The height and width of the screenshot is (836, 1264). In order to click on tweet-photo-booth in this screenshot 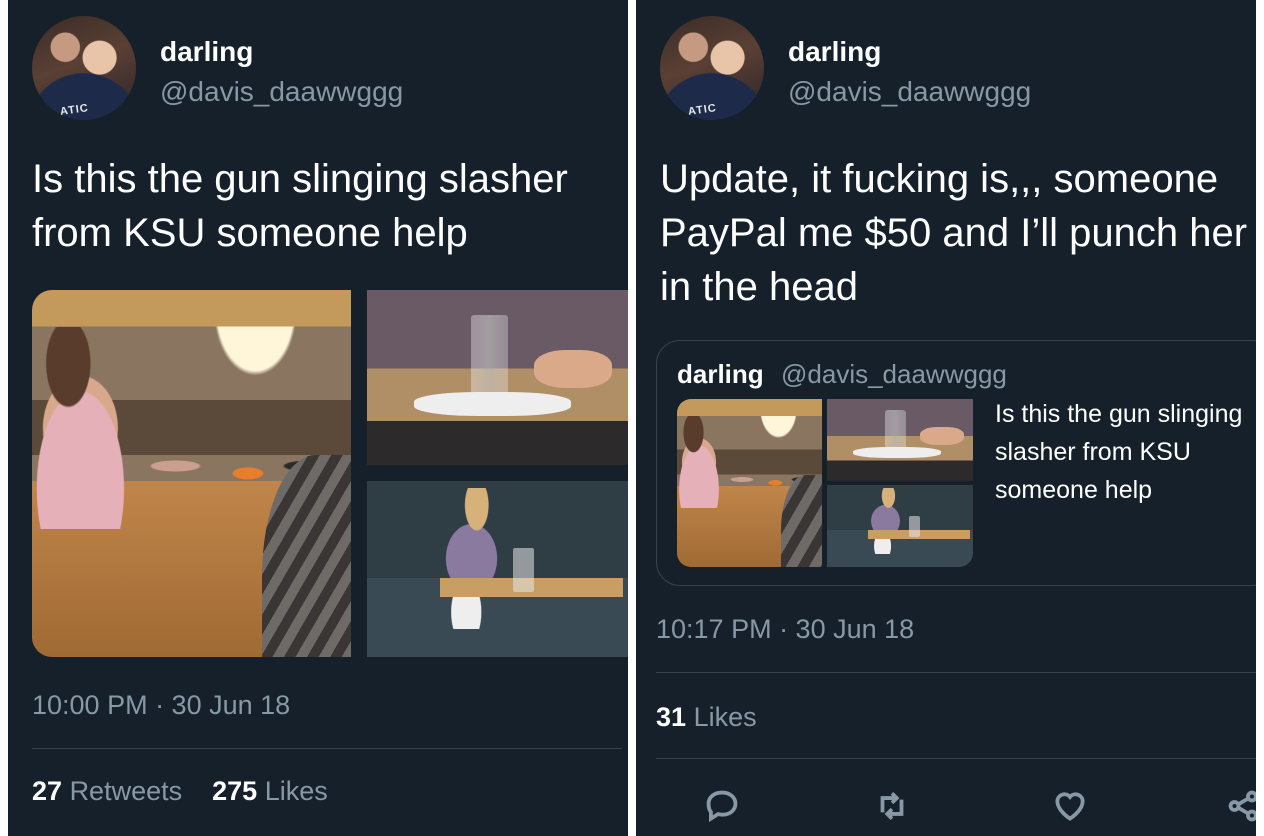, I will do `click(497, 569)`.